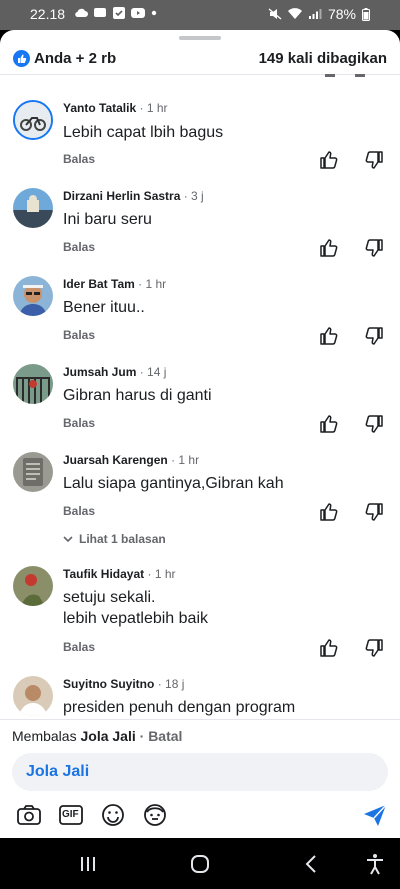  What do you see at coordinates (200, 15) in the screenshot?
I see `status-bar: 22.18 78%` at bounding box center [200, 15].